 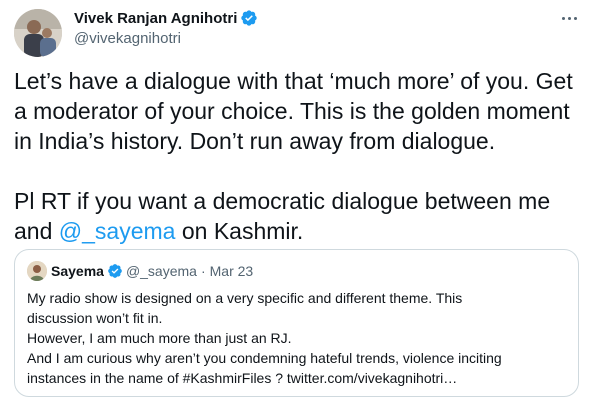 What do you see at coordinates (155, 18) in the screenshot?
I see `author-name: Vivek Ranjan Agnihotri` at bounding box center [155, 18].